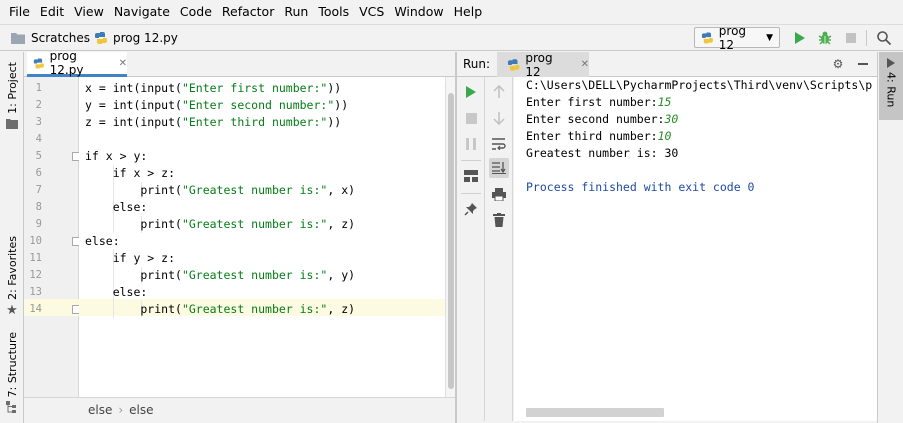  I want to click on line-number: 4, so click(38, 139).